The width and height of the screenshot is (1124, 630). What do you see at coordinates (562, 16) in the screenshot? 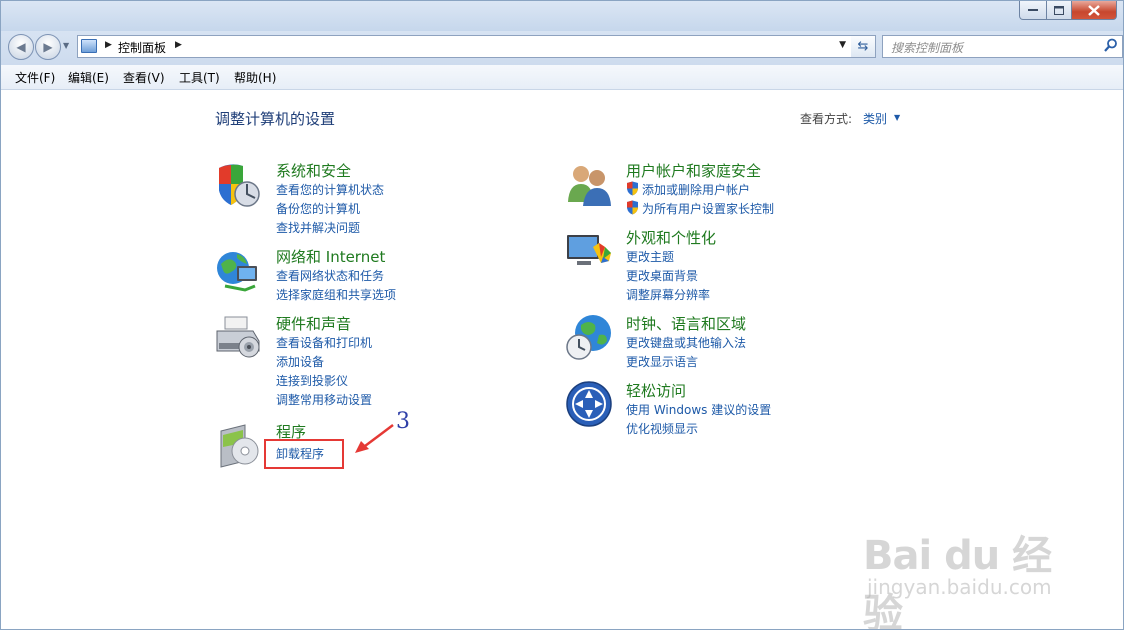
I see `title-bar` at bounding box center [562, 16].